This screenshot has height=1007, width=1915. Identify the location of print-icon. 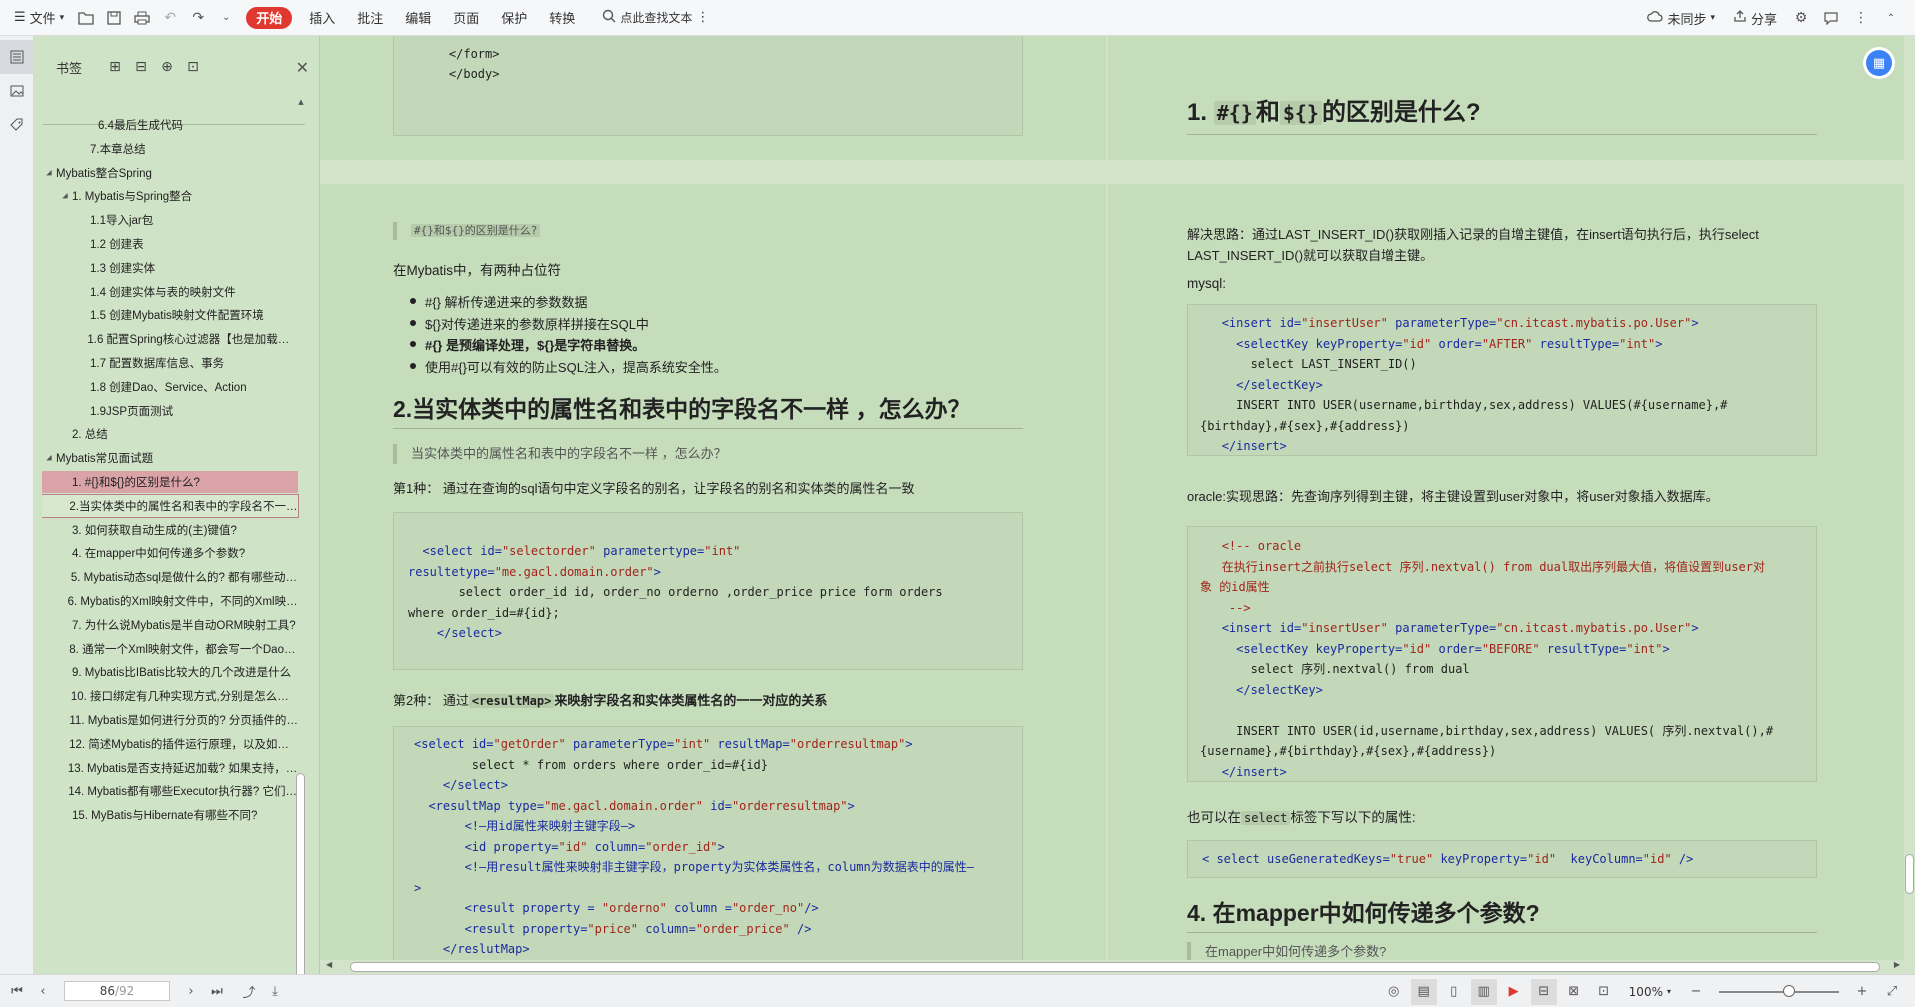
(142, 18).